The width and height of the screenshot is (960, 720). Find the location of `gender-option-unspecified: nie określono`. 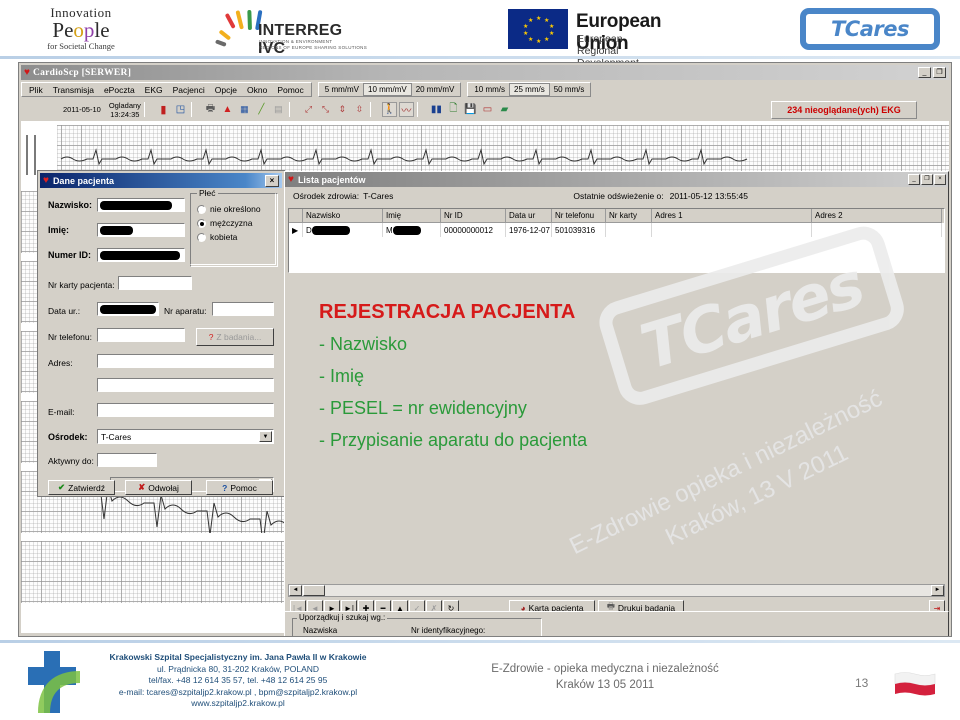

gender-option-unspecified: nie określono is located at coordinates (229, 209).